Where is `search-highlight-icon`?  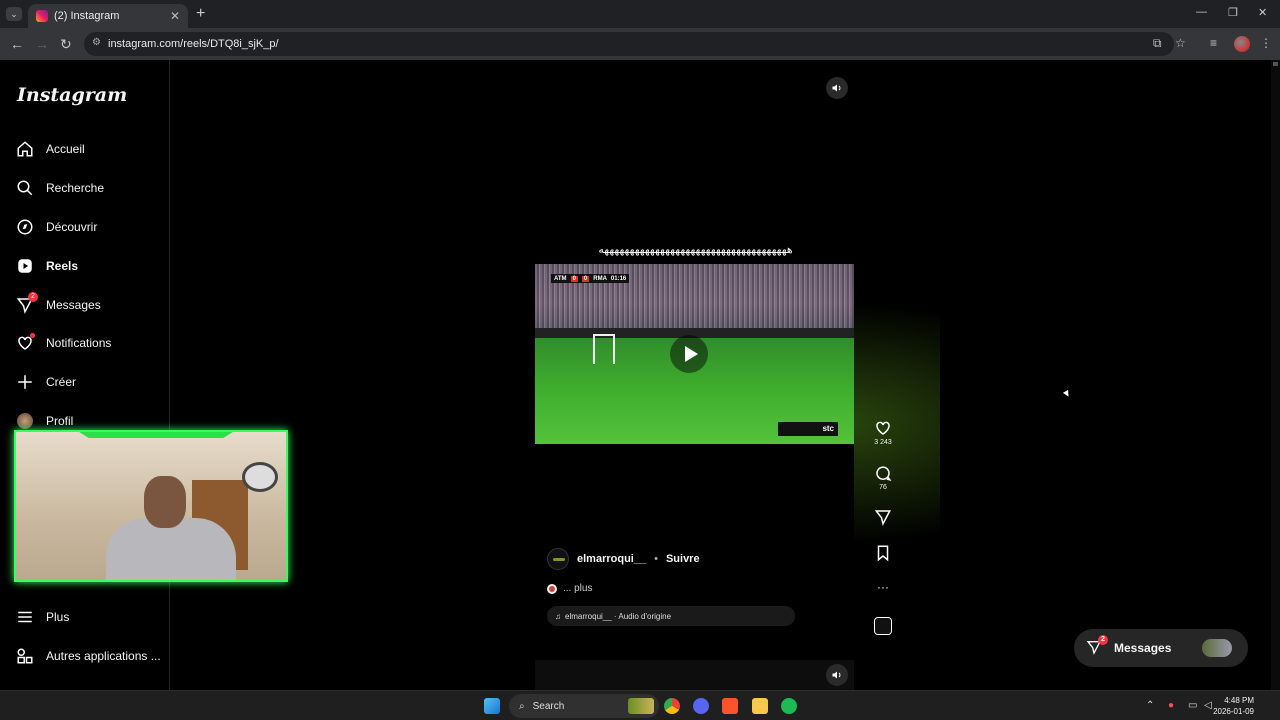
search-highlight-icon is located at coordinates (641, 706).